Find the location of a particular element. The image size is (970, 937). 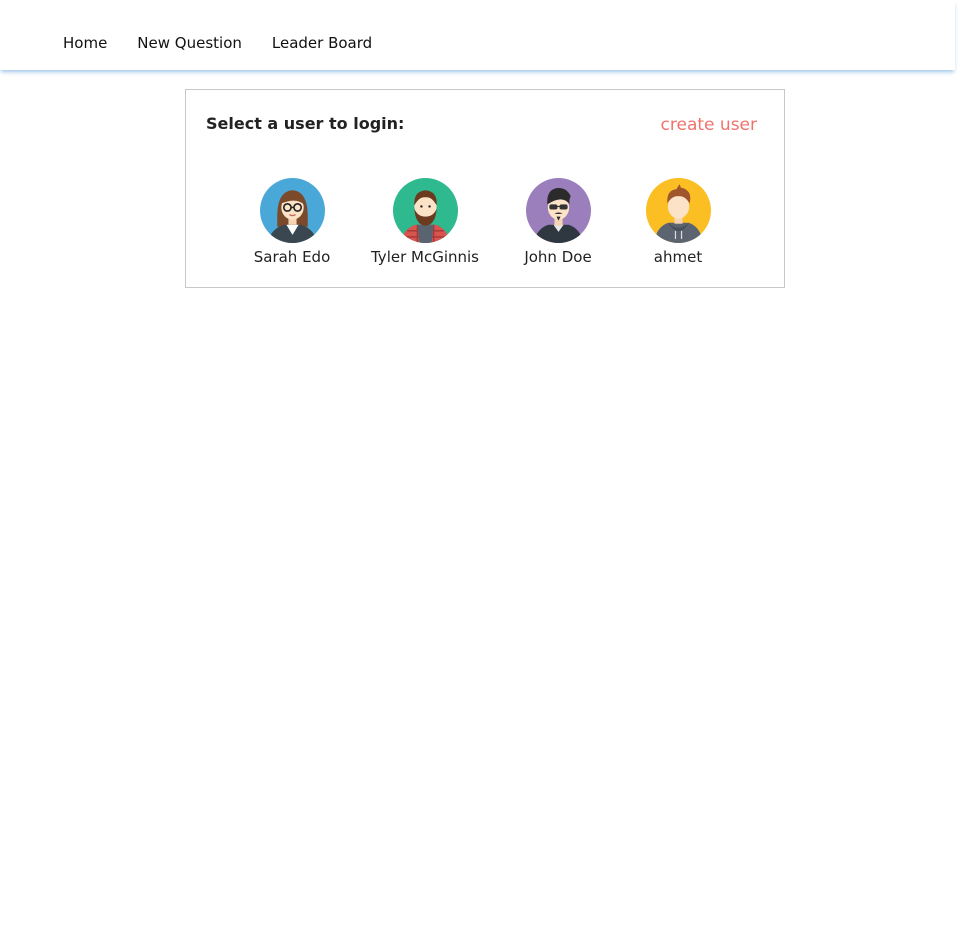

create-user-link: create user is located at coordinates (709, 125).